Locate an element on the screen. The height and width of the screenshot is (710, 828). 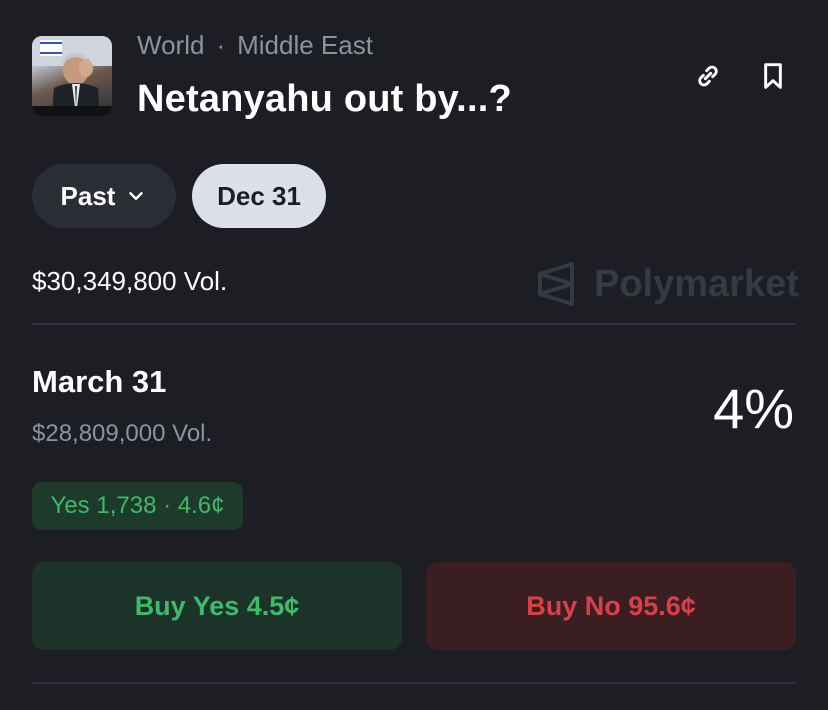
outcome-title: March 31 is located at coordinates (99, 382).